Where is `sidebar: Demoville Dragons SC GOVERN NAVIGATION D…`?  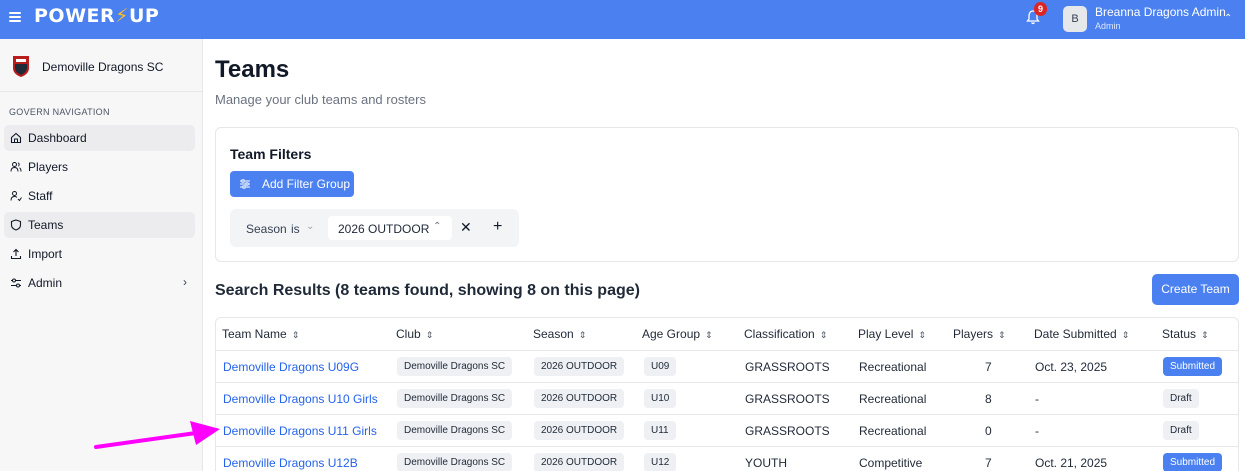
sidebar: Demoville Dragons SC GOVERN NAVIGATION D… is located at coordinates (101, 255).